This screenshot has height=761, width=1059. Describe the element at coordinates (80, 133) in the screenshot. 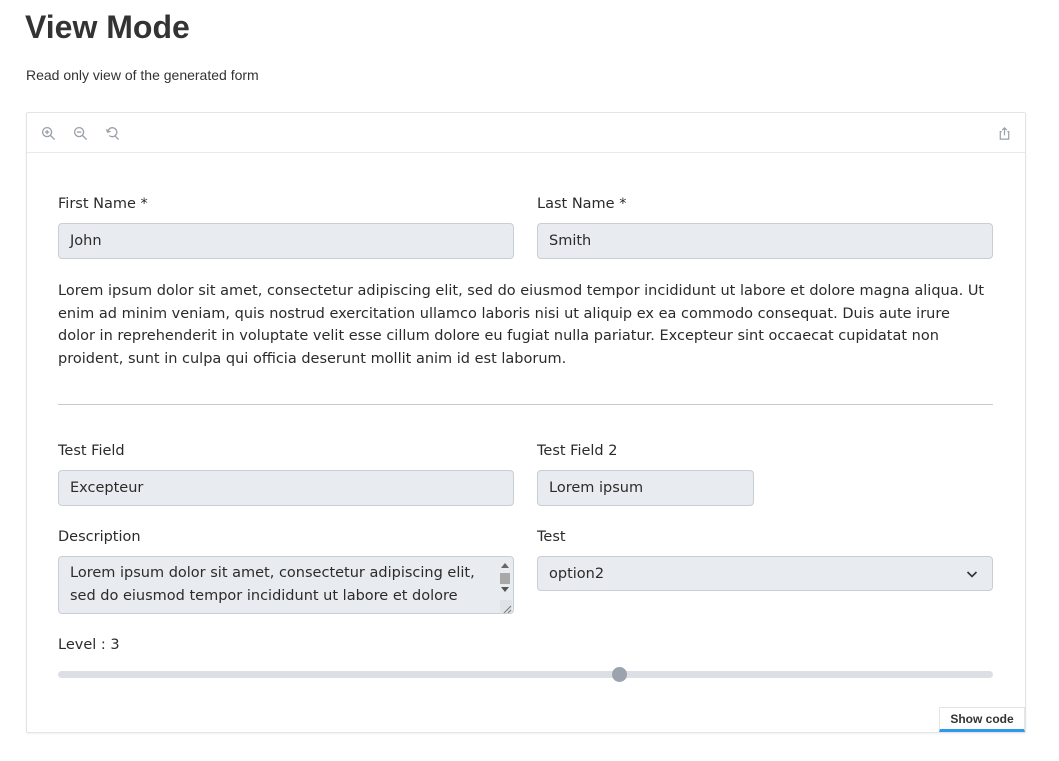

I see `zoom-out-icon` at that location.